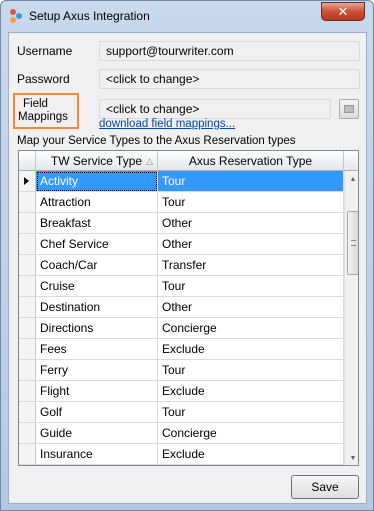 This screenshot has height=511, width=374. What do you see at coordinates (43, 117) in the screenshot?
I see `field-mappings-label-line2: Mappings` at bounding box center [43, 117].